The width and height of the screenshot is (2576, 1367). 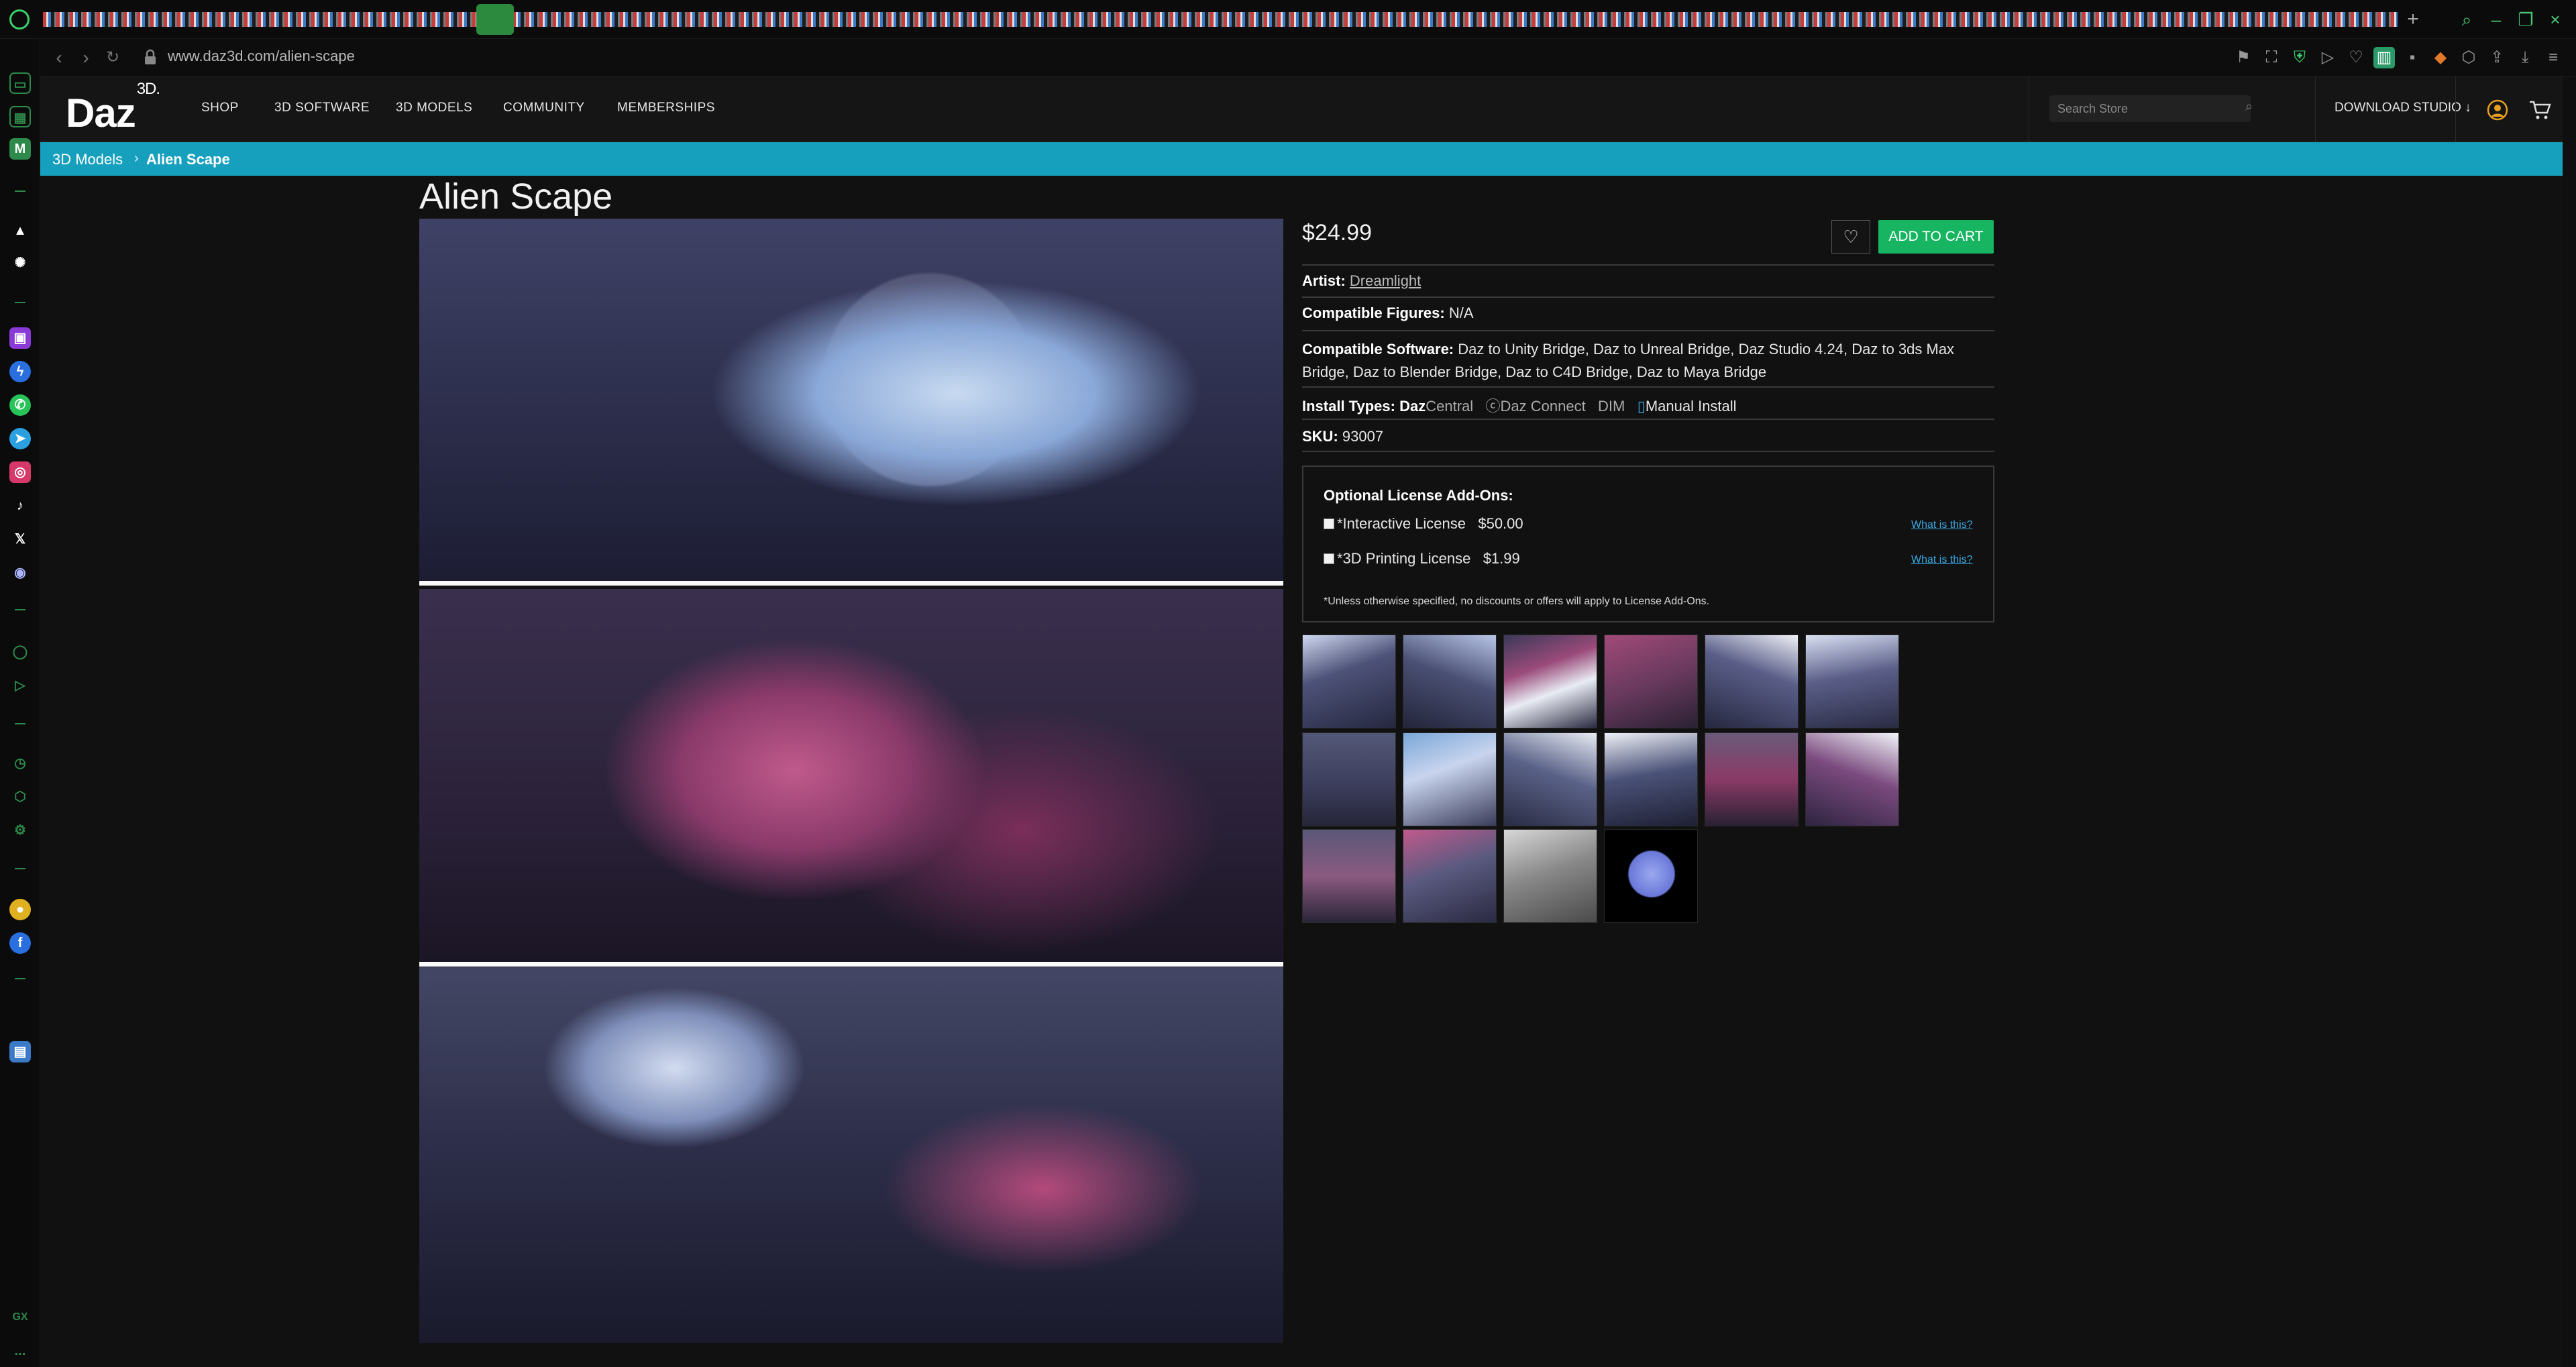 I want to click on manual-install-label: ▯Manual Install, so click(x=1687, y=407).